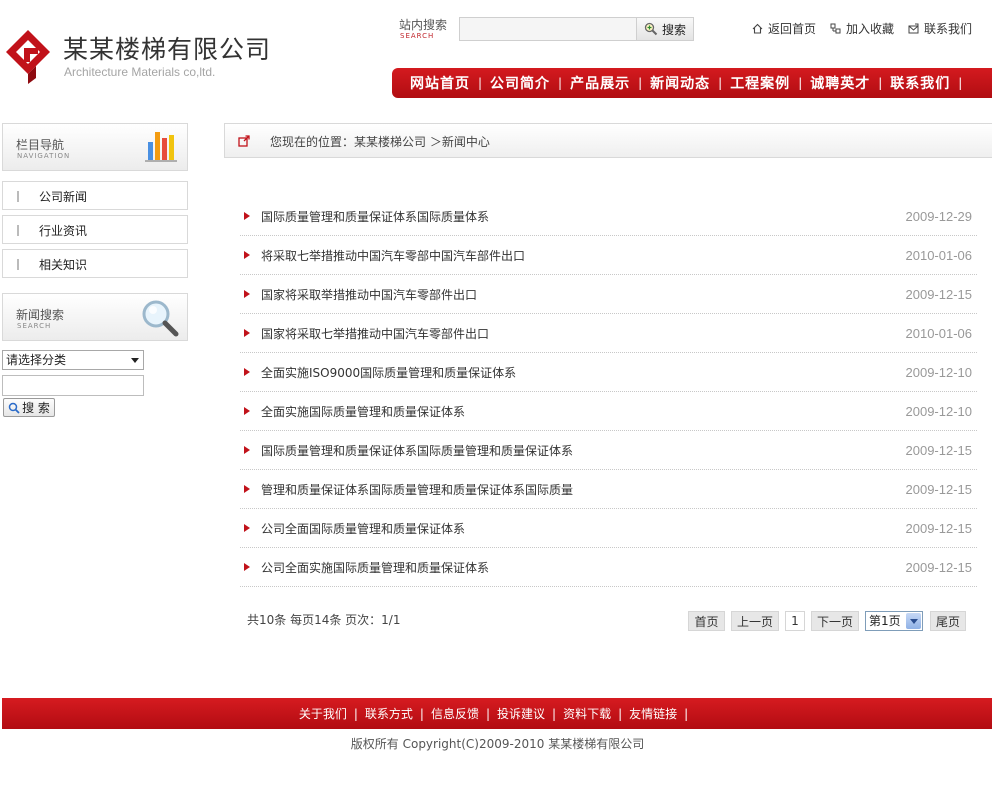 The width and height of the screenshot is (995, 791). I want to click on site-search-input, so click(548, 29).